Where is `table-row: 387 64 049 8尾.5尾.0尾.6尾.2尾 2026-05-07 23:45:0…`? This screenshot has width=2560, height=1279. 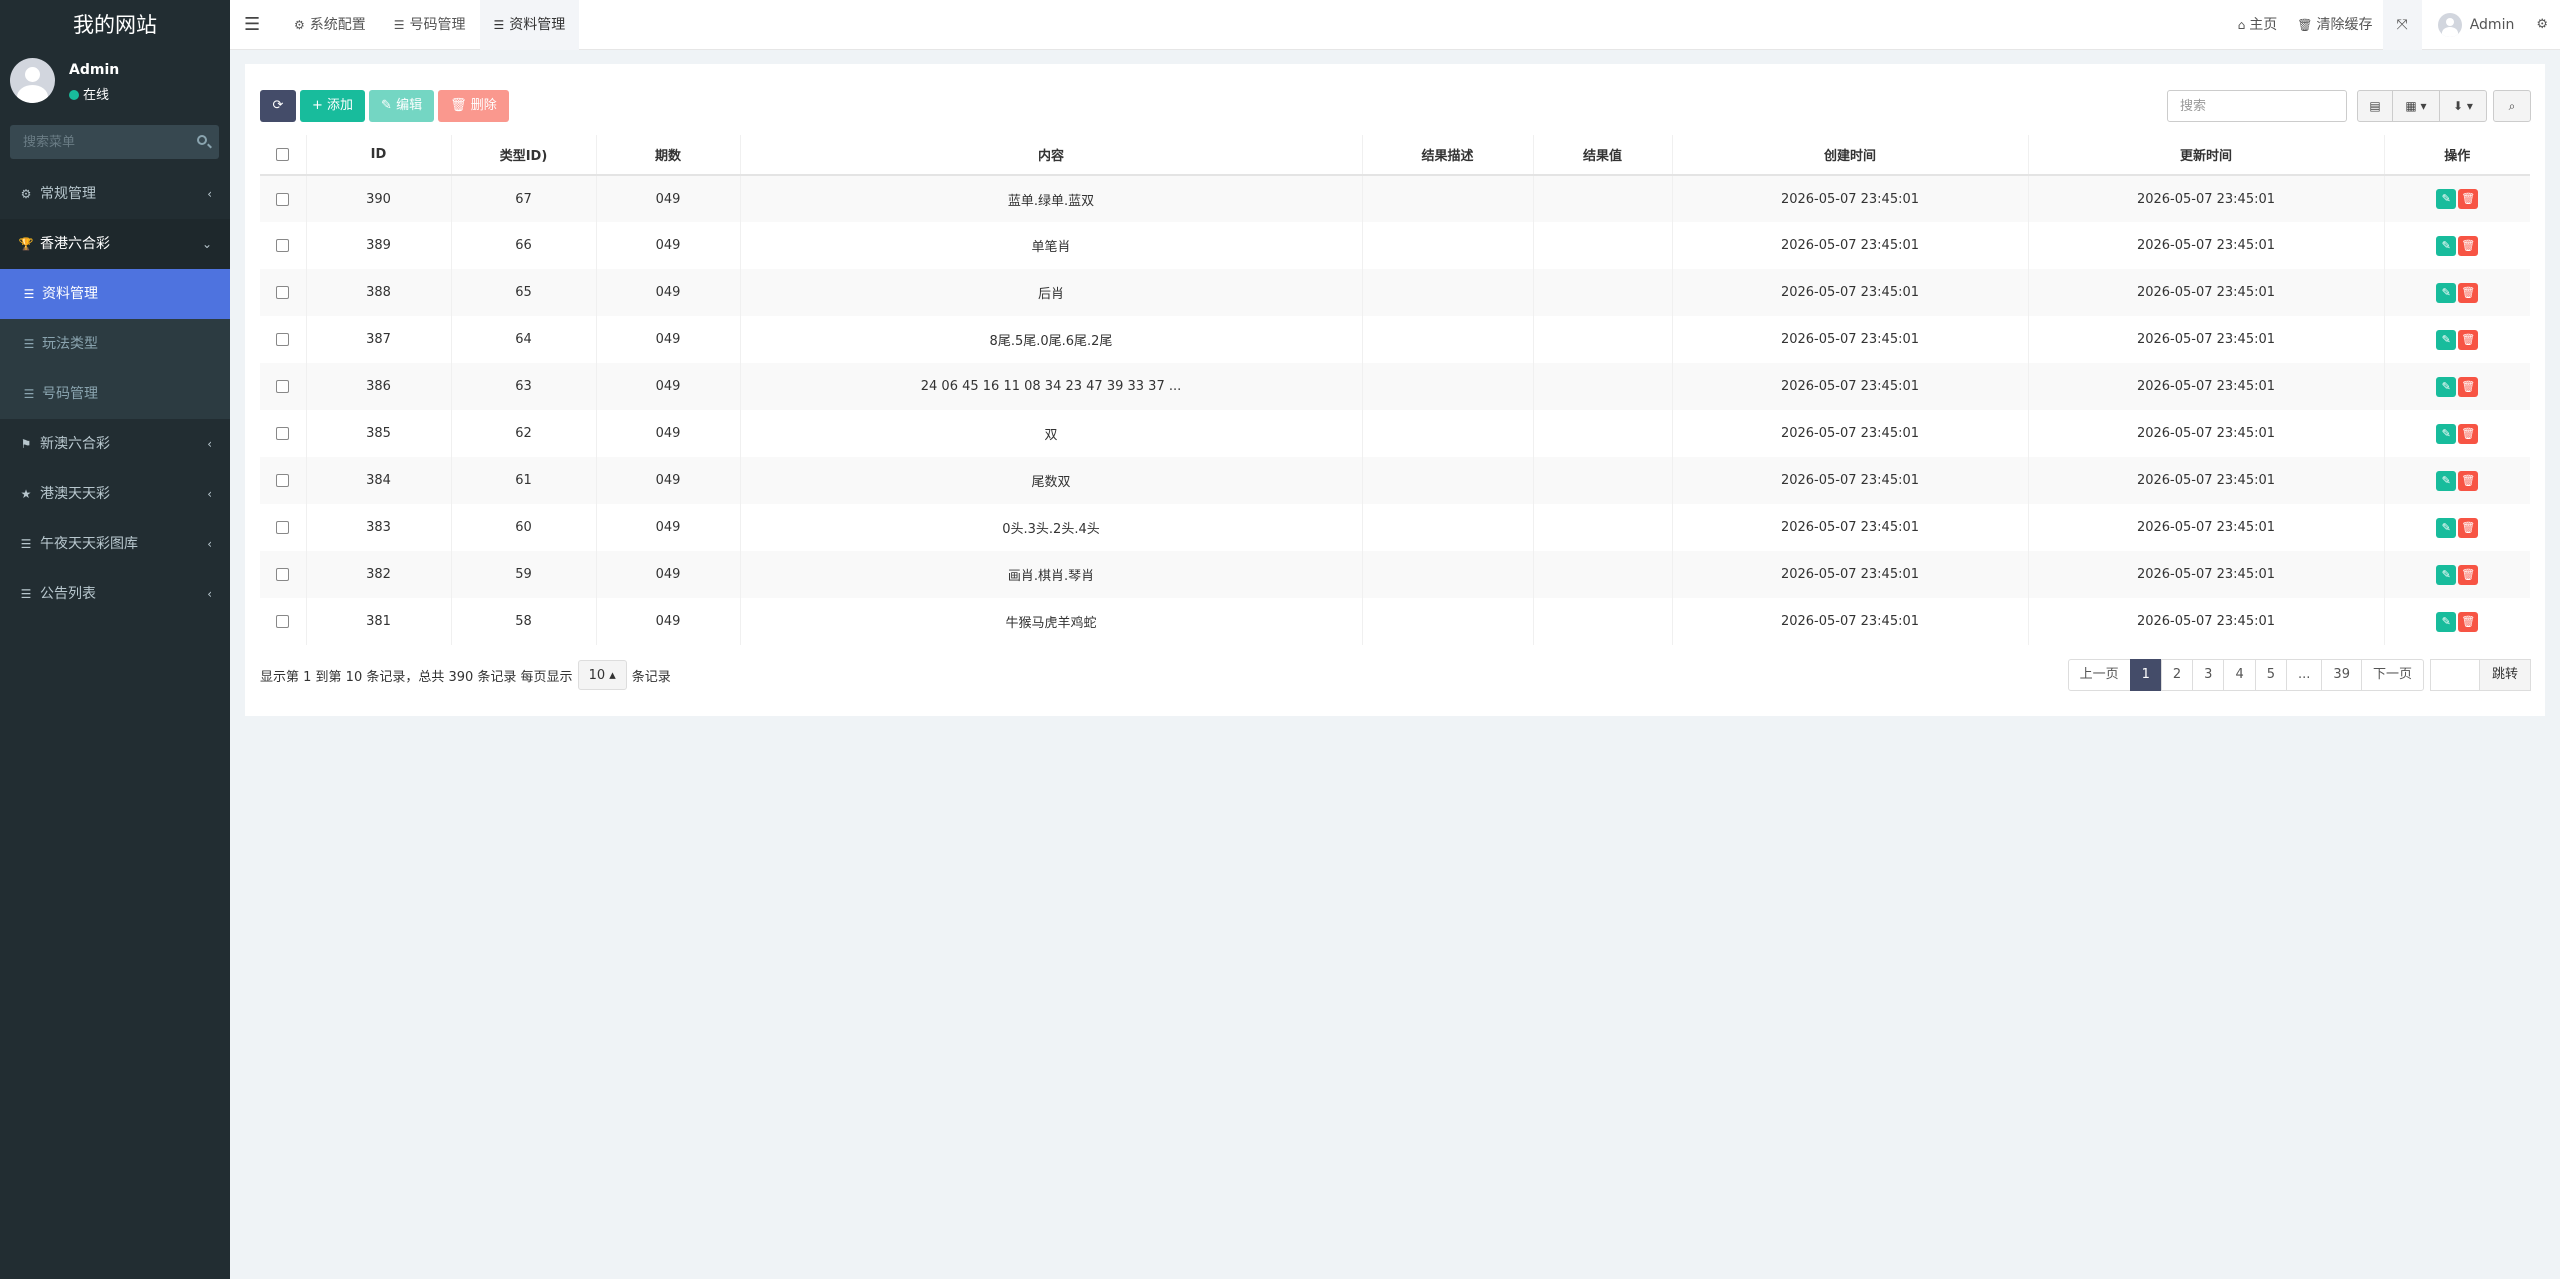
table-row: 387 64 049 8尾.5尾.0尾.6尾.2尾 2026-05-07 23:45:0… is located at coordinates (1395, 339).